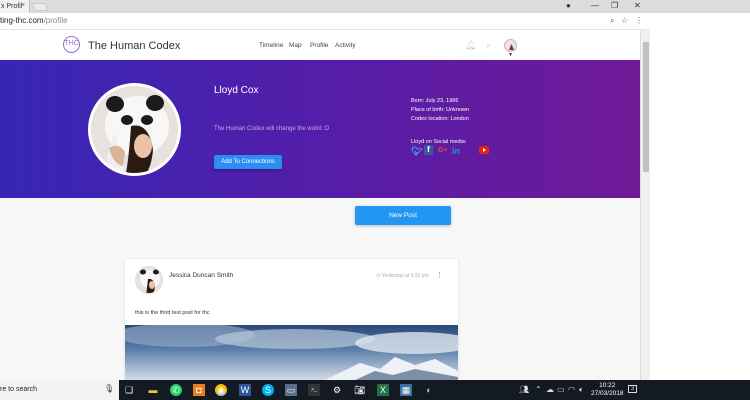 Image resolution: width=750 pixels, height=400 pixels. I want to click on youtube-icon, so click(484, 150).